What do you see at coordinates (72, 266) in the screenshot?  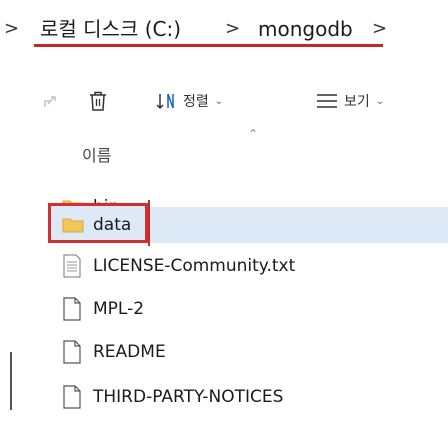 I see `text-file-icon` at bounding box center [72, 266].